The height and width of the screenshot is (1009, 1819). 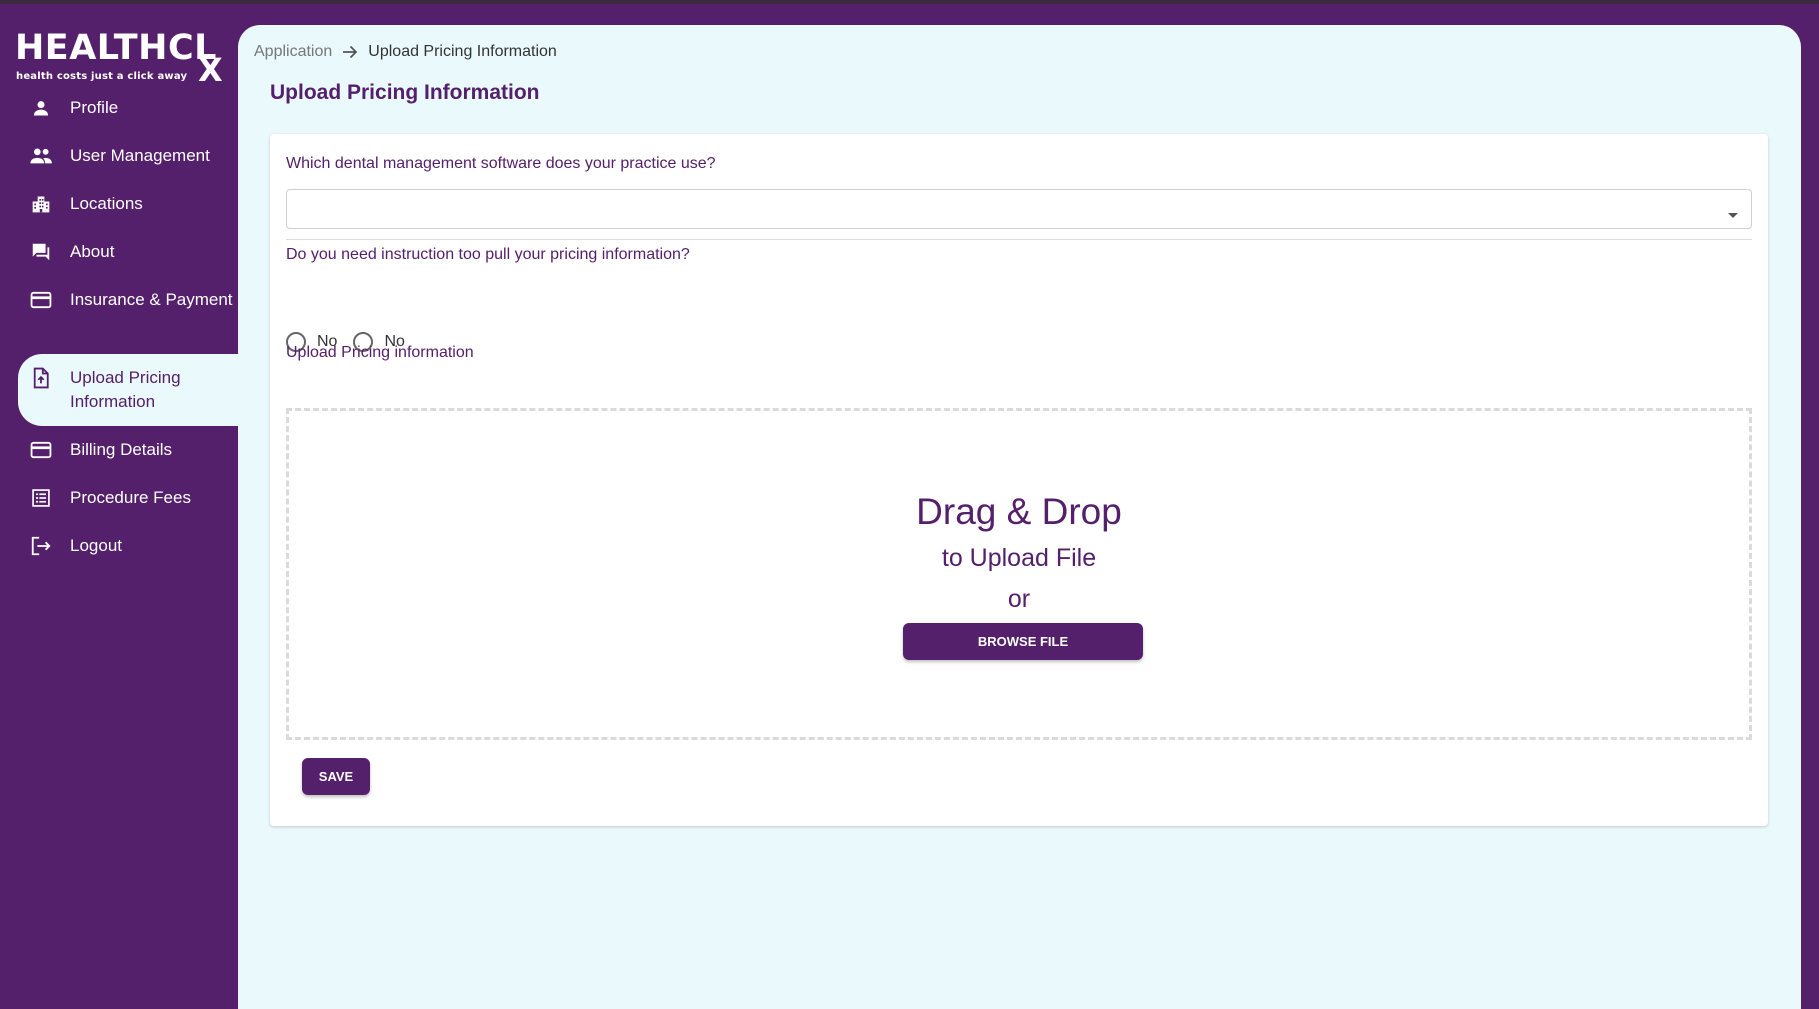 What do you see at coordinates (121, 449) in the screenshot?
I see `sidebar-item-label: Billing Details` at bounding box center [121, 449].